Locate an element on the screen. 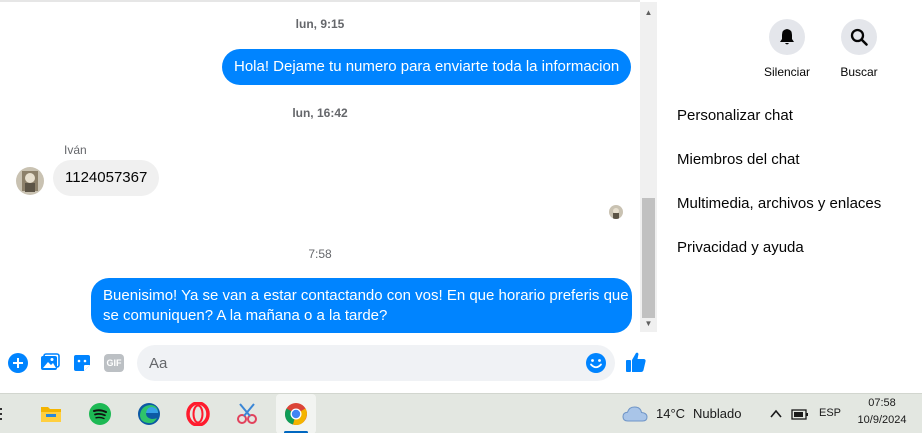 Image resolution: width=922 pixels, height=433 pixels. divider is located at coordinates (320, 1).